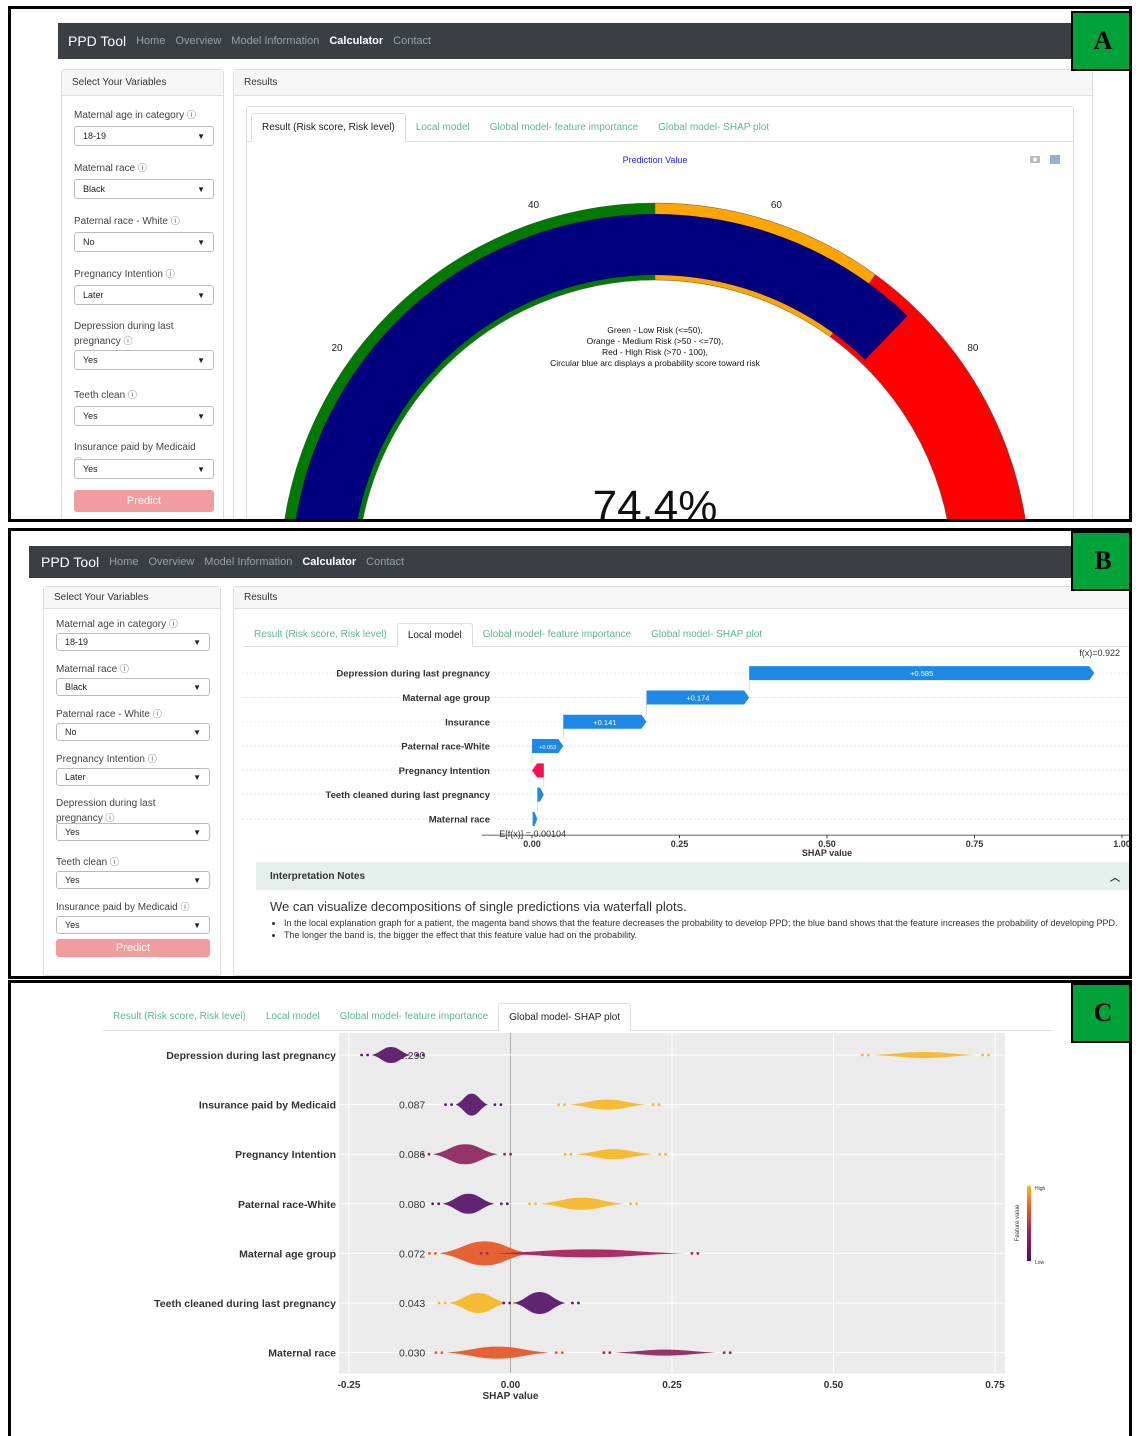 This screenshot has height=1436, width=1139. What do you see at coordinates (654, 330) in the screenshot?
I see `gauge-legend-line: Green - Low Risk (<=50),` at bounding box center [654, 330].